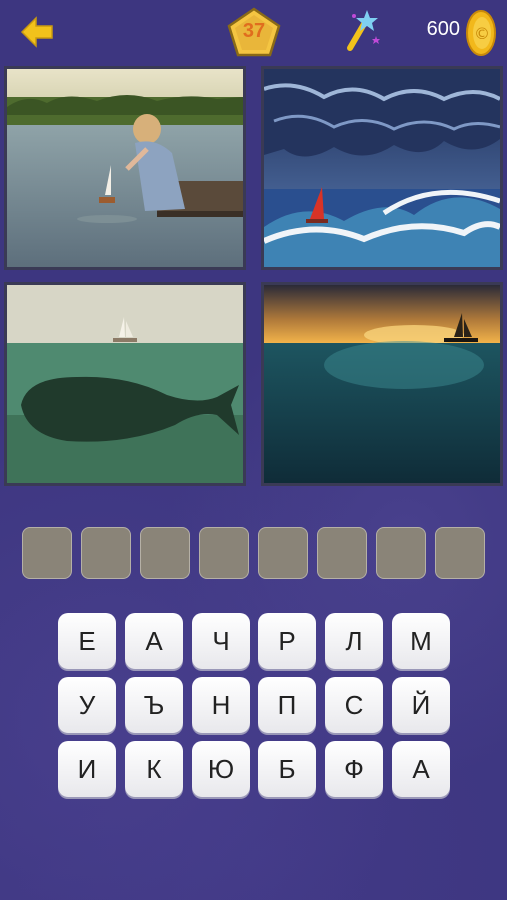  What do you see at coordinates (287, 705) in the screenshot?
I see `letter-key: П` at bounding box center [287, 705].